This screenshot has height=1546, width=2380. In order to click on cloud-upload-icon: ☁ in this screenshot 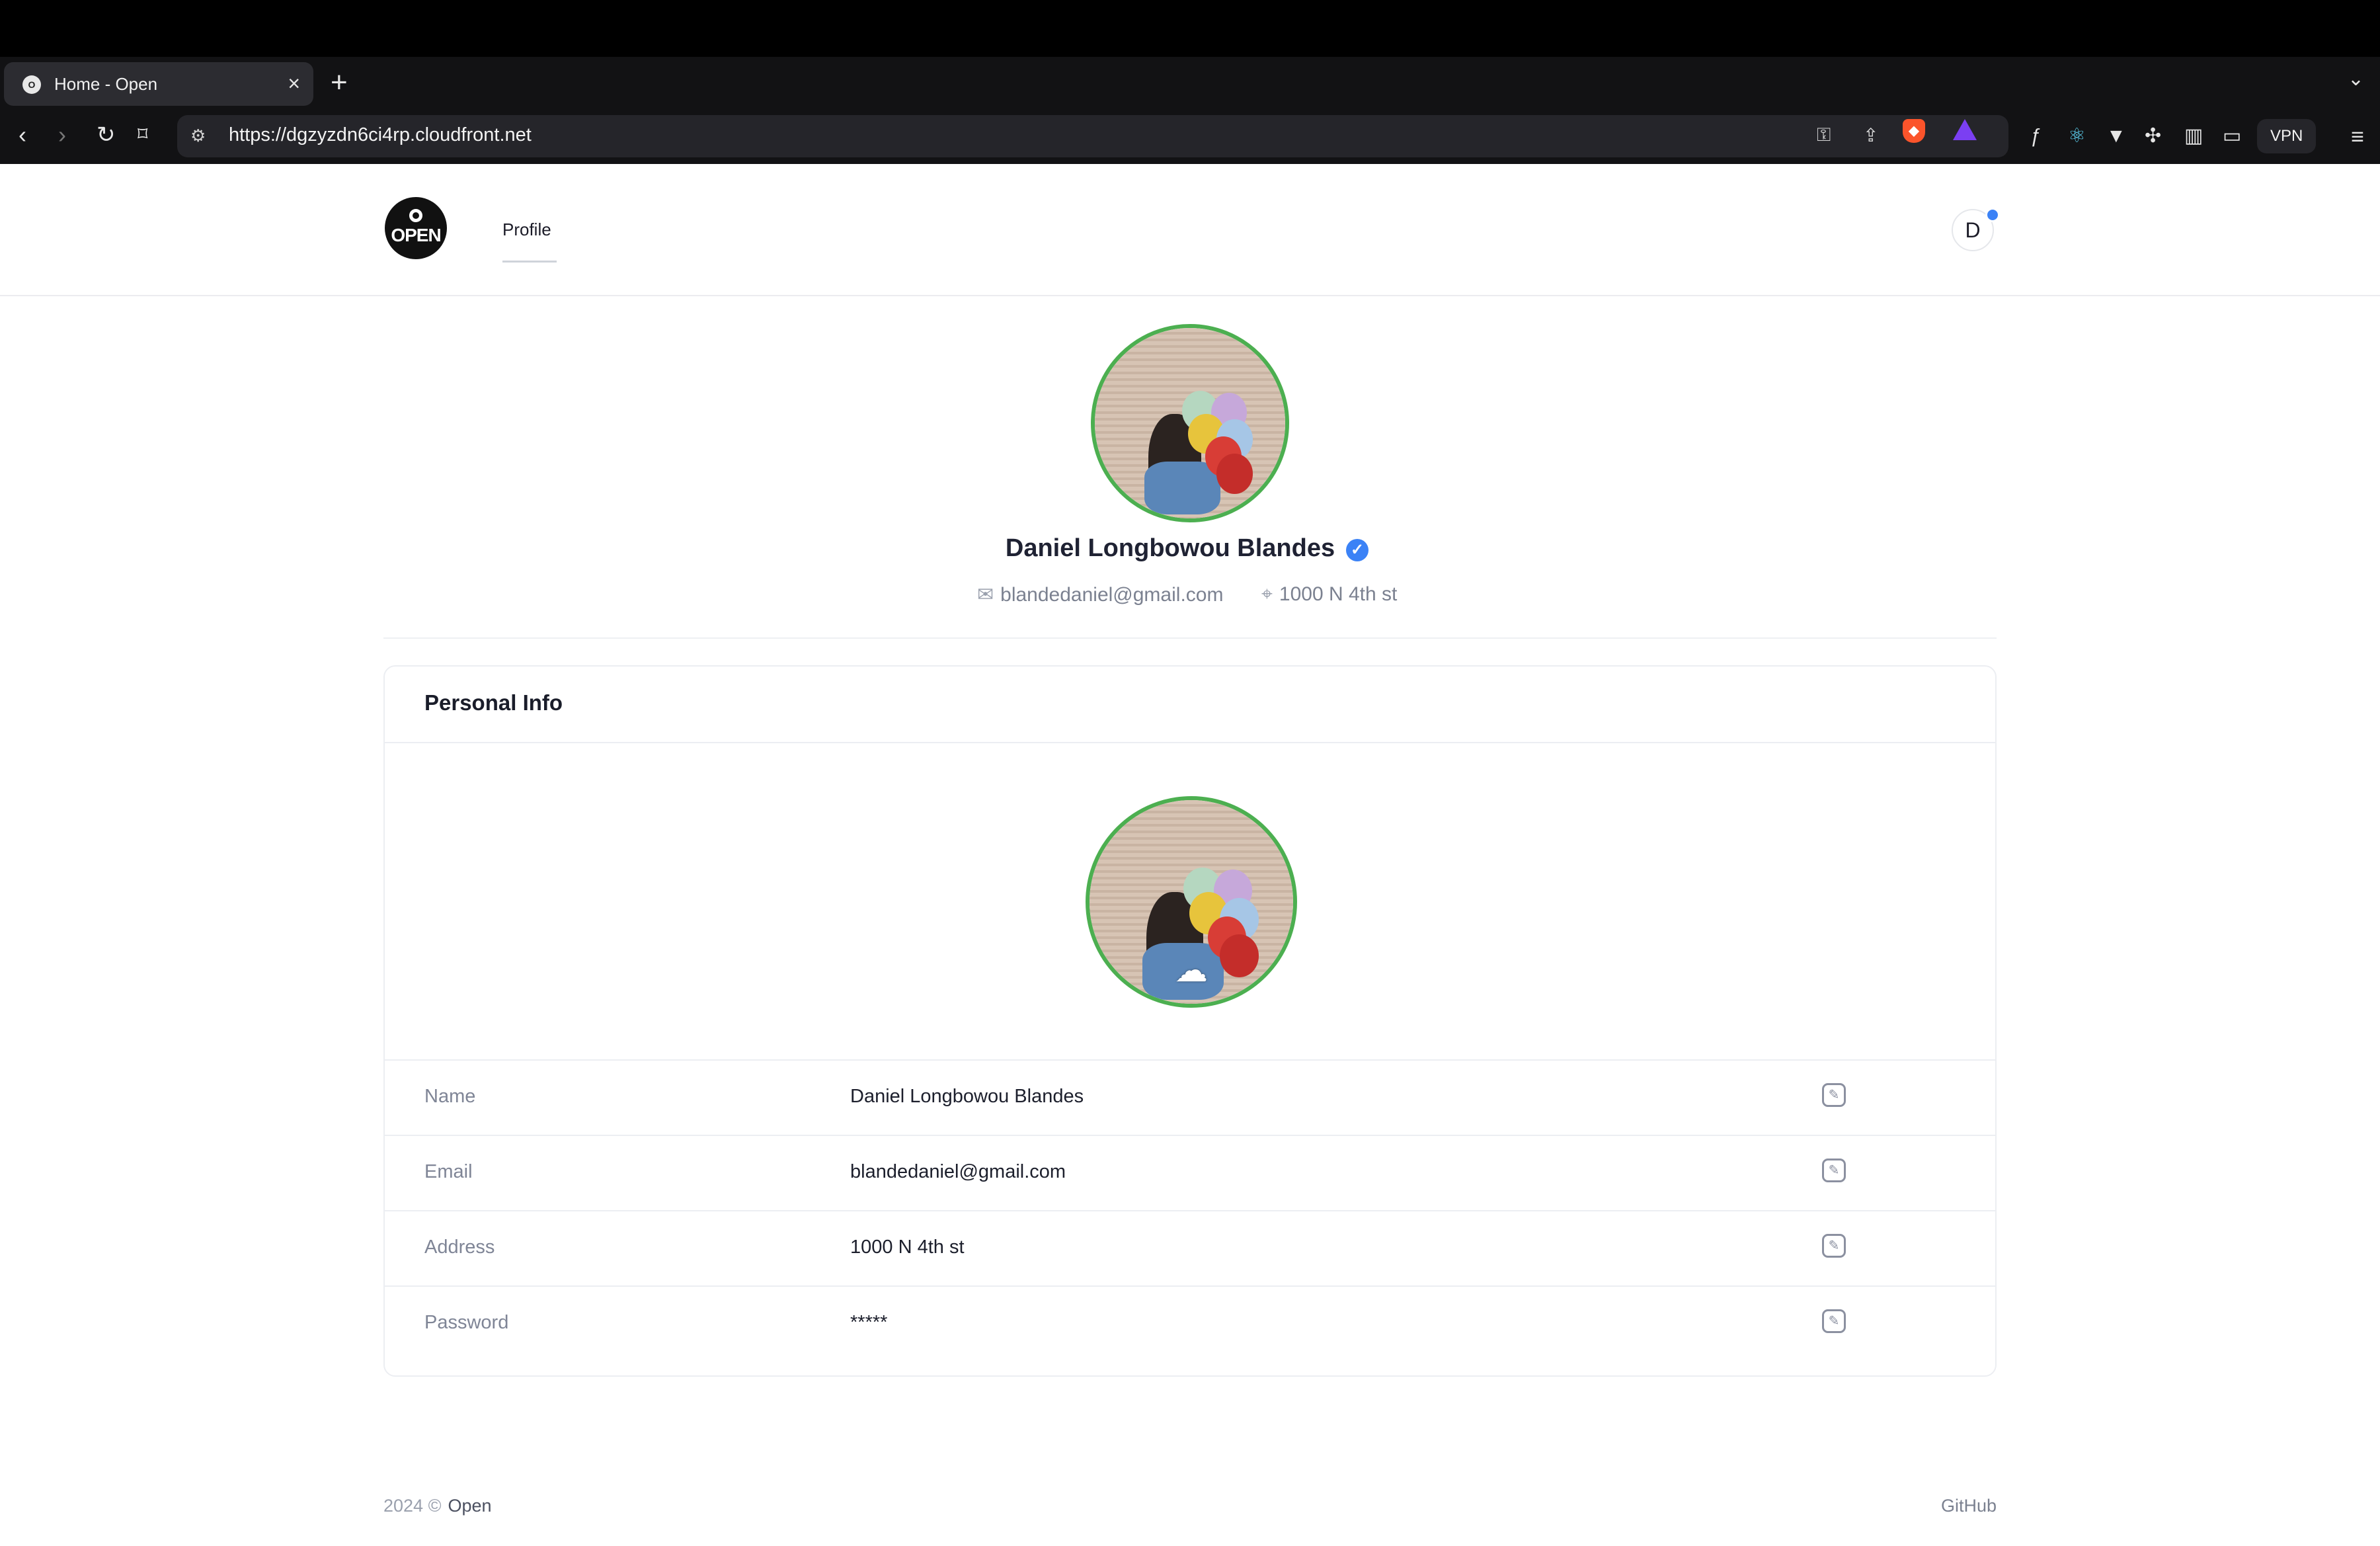, I will do `click(1191, 970)`.